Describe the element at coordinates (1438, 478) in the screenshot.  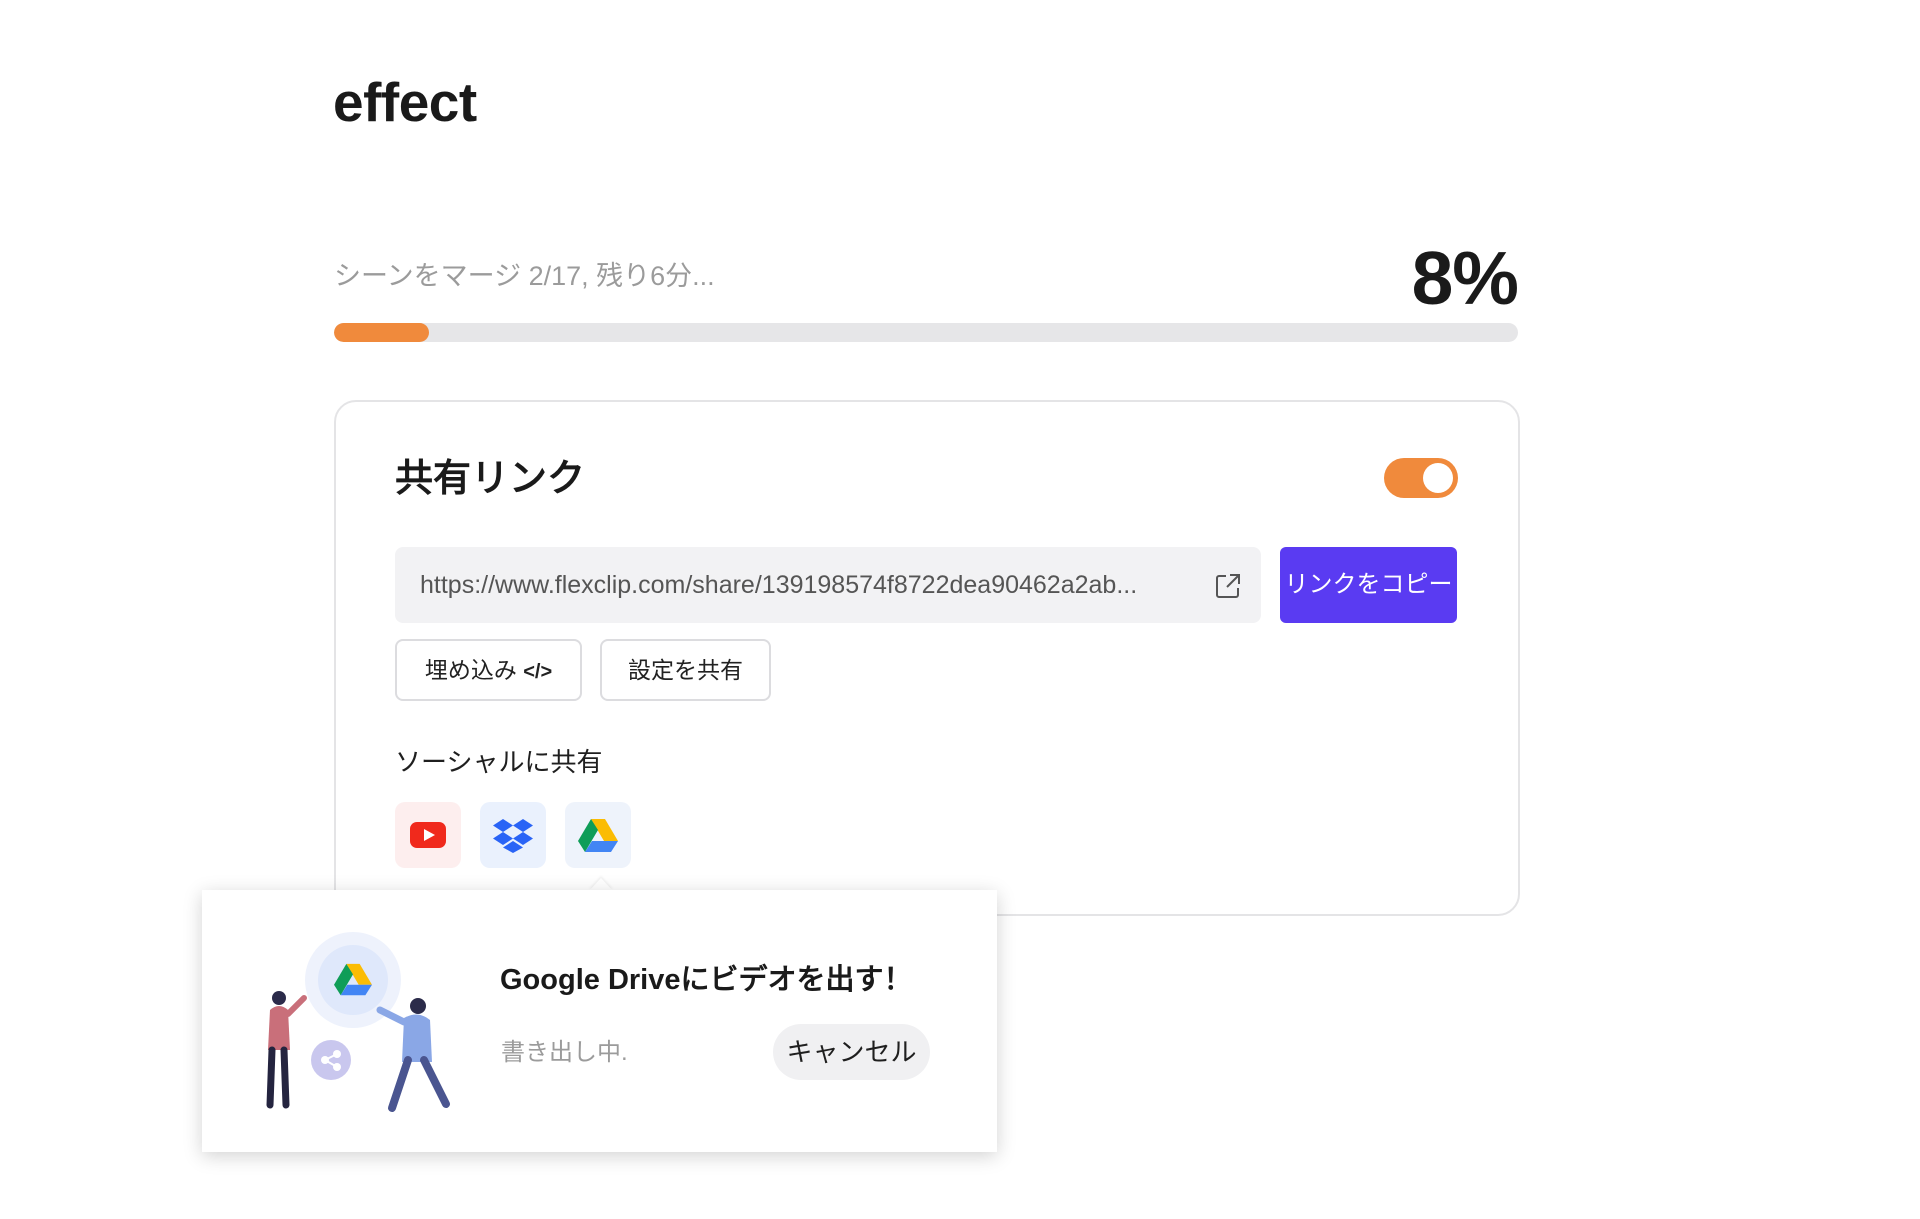
I see `toggle-knob` at that location.